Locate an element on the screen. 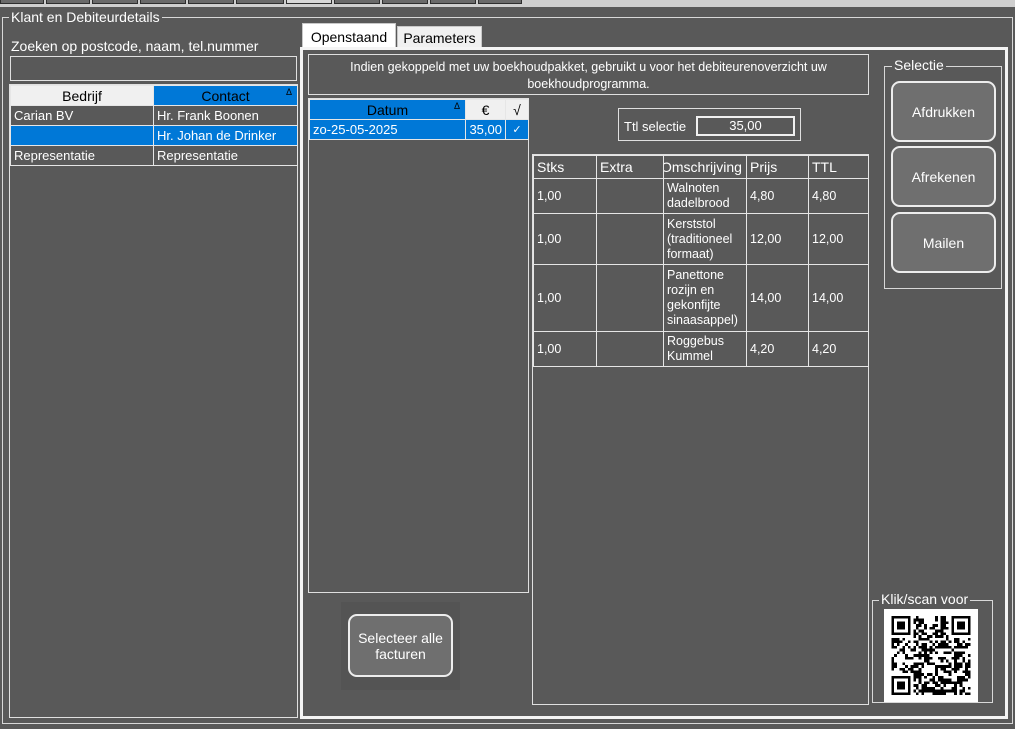 The height and width of the screenshot is (729, 1015). cell-bedrijf: Carian BV is located at coordinates (82, 115).